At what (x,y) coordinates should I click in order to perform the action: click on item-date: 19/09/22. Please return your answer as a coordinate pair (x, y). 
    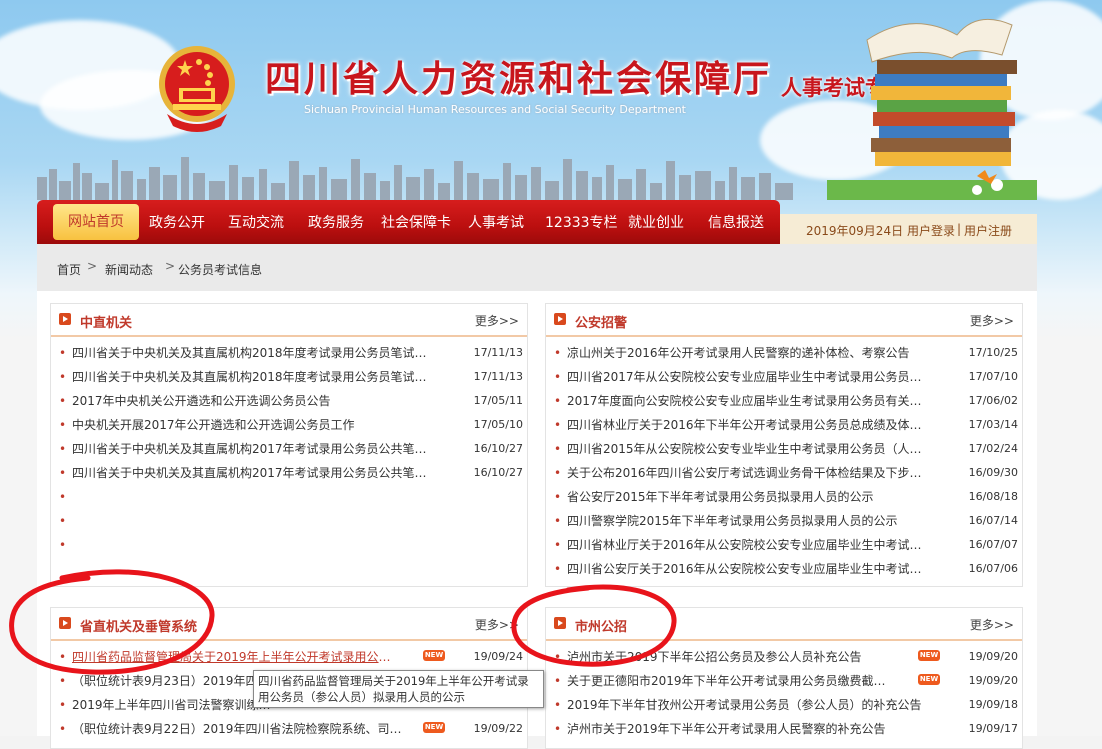
    Looking at the image, I should click on (498, 728).